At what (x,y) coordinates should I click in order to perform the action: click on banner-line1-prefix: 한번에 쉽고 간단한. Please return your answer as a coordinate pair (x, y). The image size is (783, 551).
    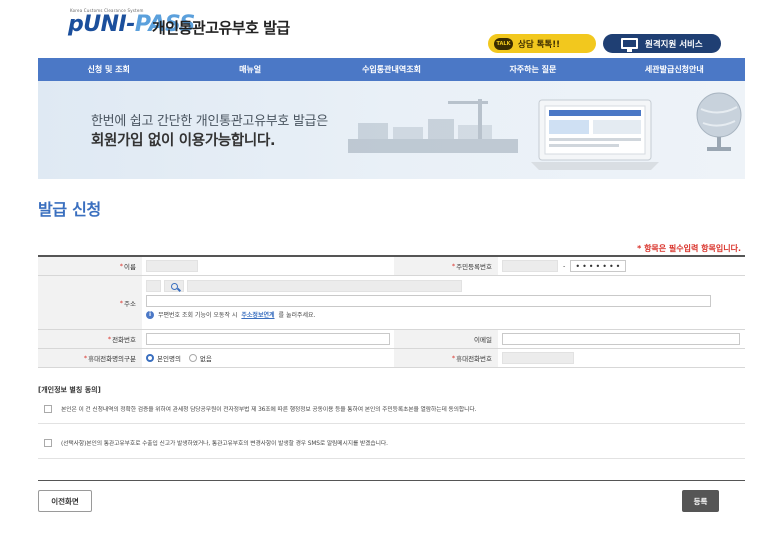
    Looking at the image, I should click on (143, 121).